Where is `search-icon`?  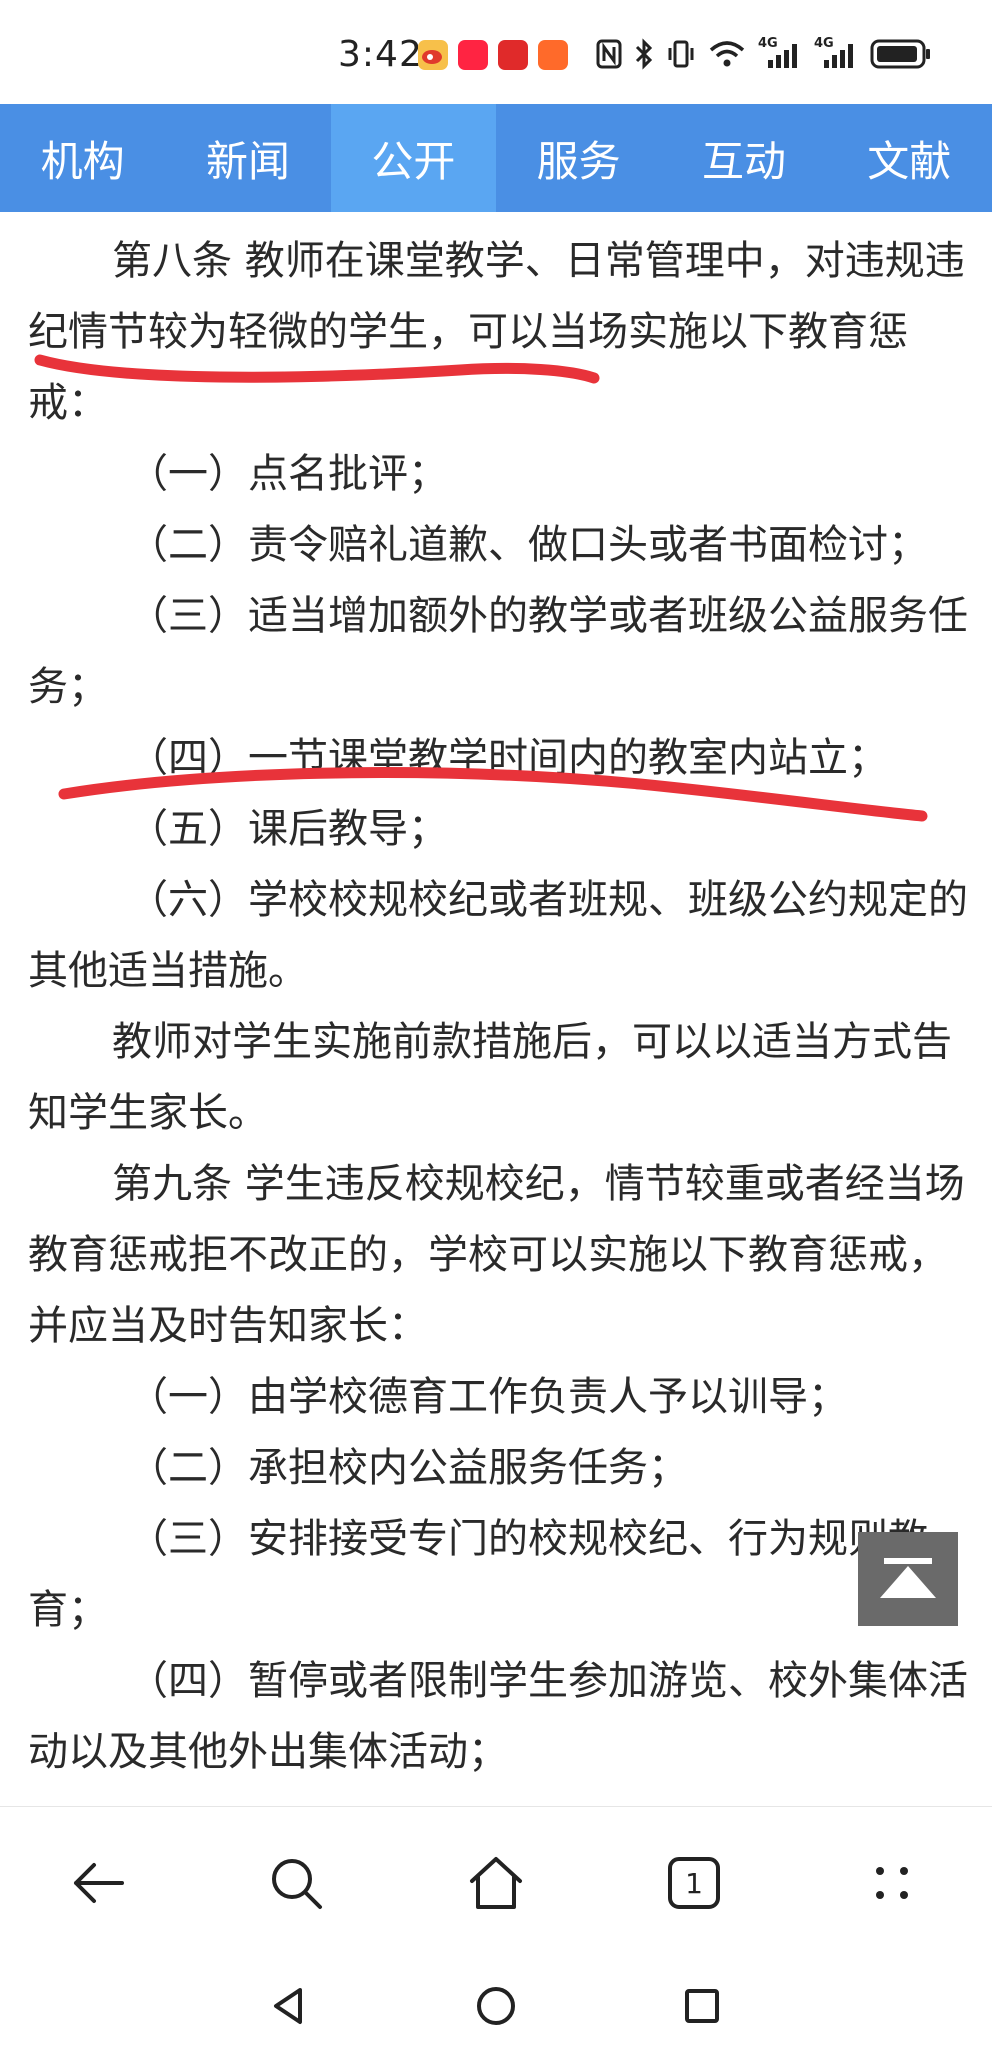
search-icon is located at coordinates (297, 1884).